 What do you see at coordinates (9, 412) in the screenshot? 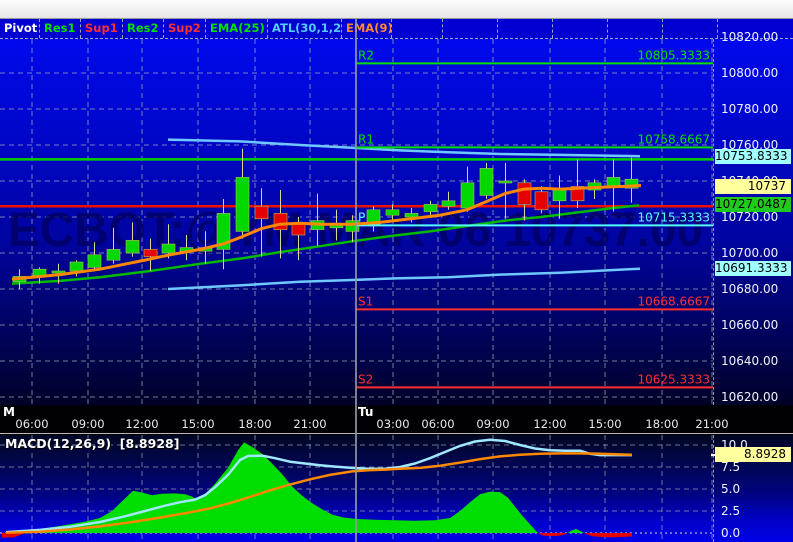
I see `day-label-m: M` at bounding box center [9, 412].